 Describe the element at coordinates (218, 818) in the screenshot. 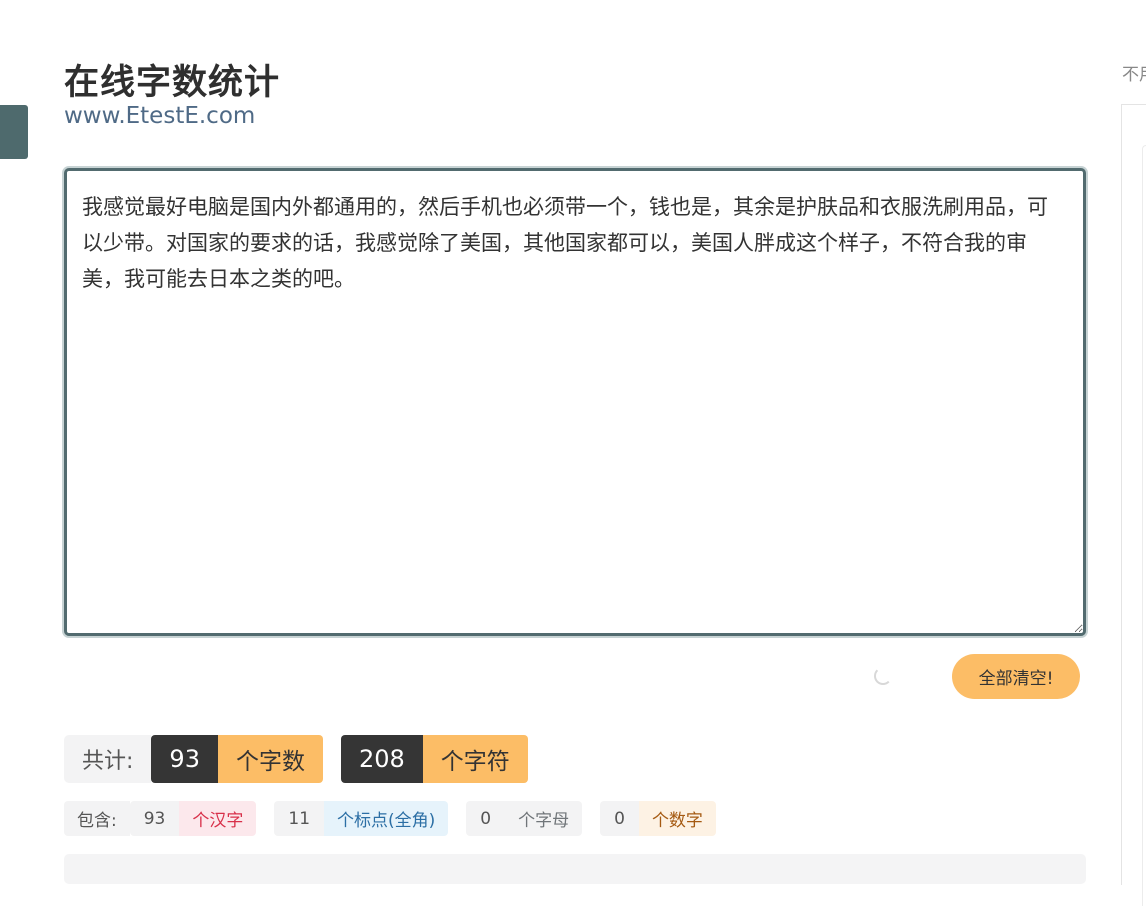

I see `chinese-char-unit: 个汉字` at that location.